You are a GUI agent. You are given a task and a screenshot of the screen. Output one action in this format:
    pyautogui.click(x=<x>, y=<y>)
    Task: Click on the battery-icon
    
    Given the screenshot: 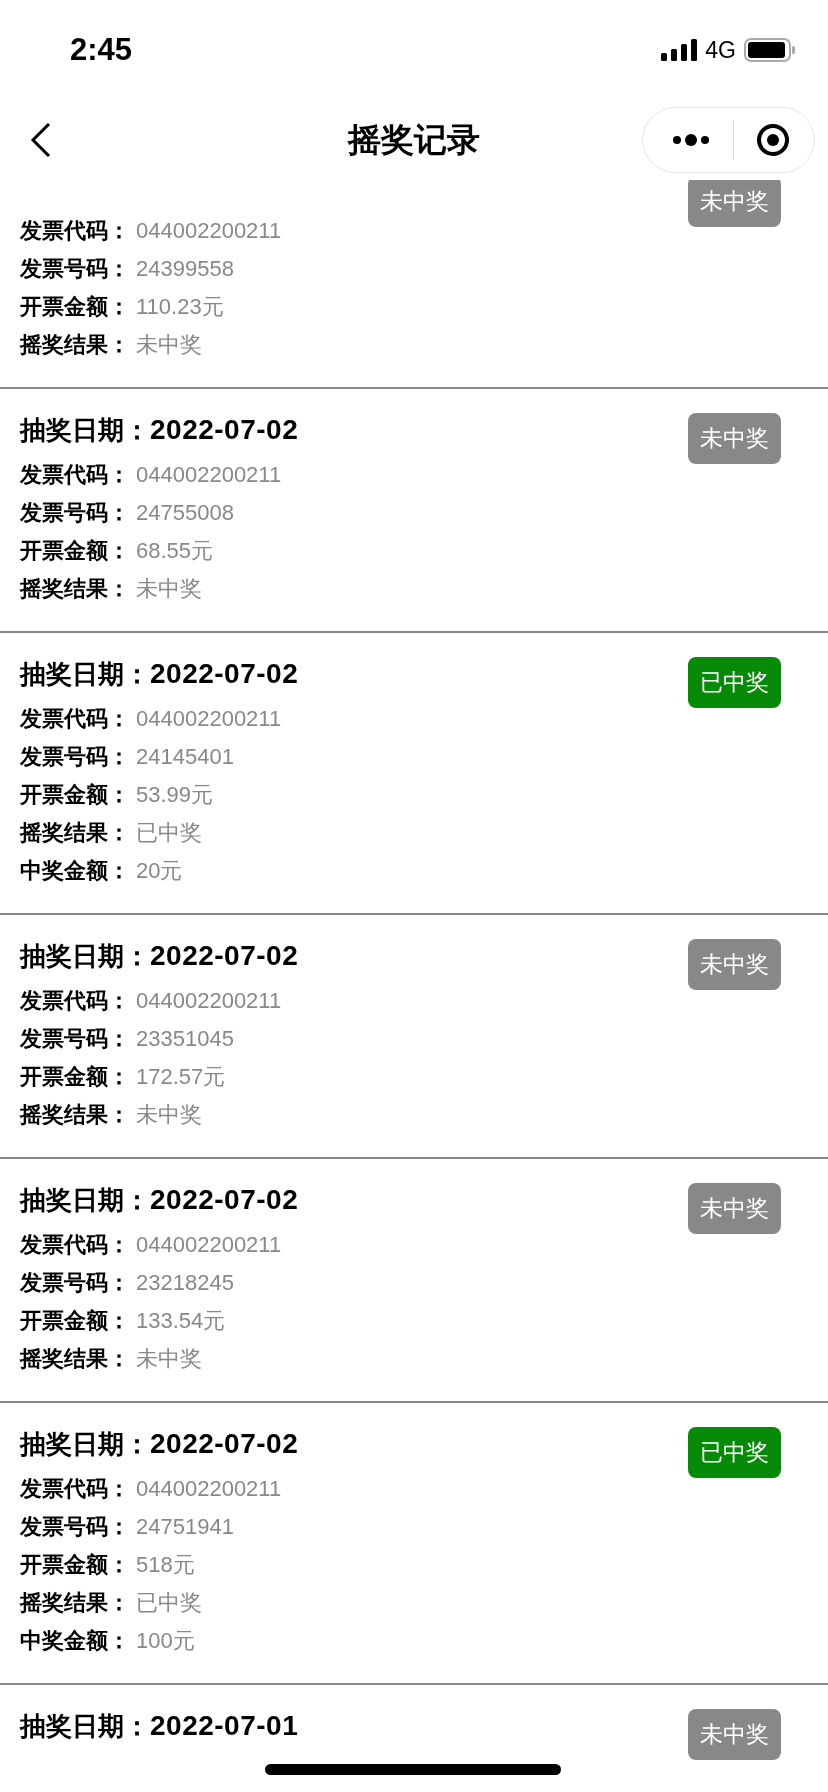 What is the action you would take?
    pyautogui.click(x=770, y=50)
    